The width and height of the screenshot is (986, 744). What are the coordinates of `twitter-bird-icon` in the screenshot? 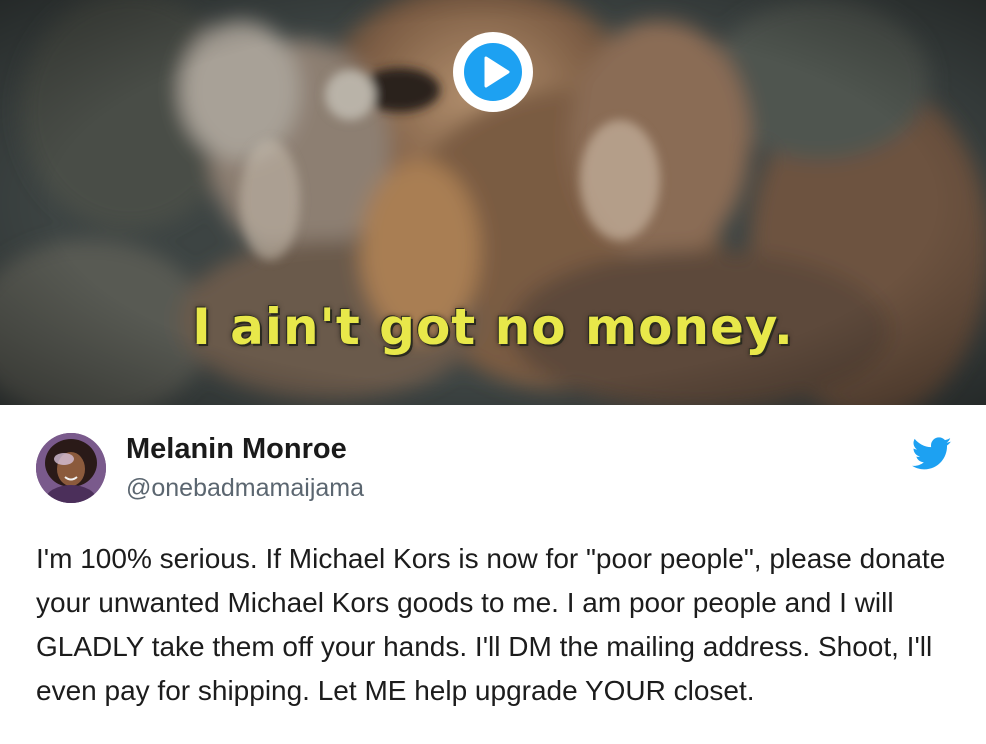 It's located at (932, 454).